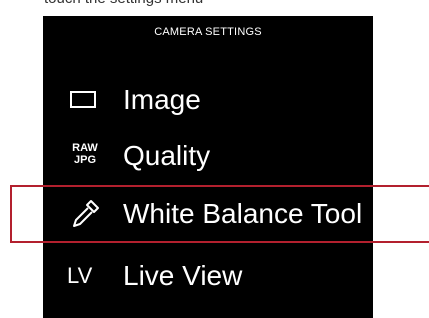  Describe the element at coordinates (208, 99) in the screenshot. I see `menu-item-image: Image` at that location.